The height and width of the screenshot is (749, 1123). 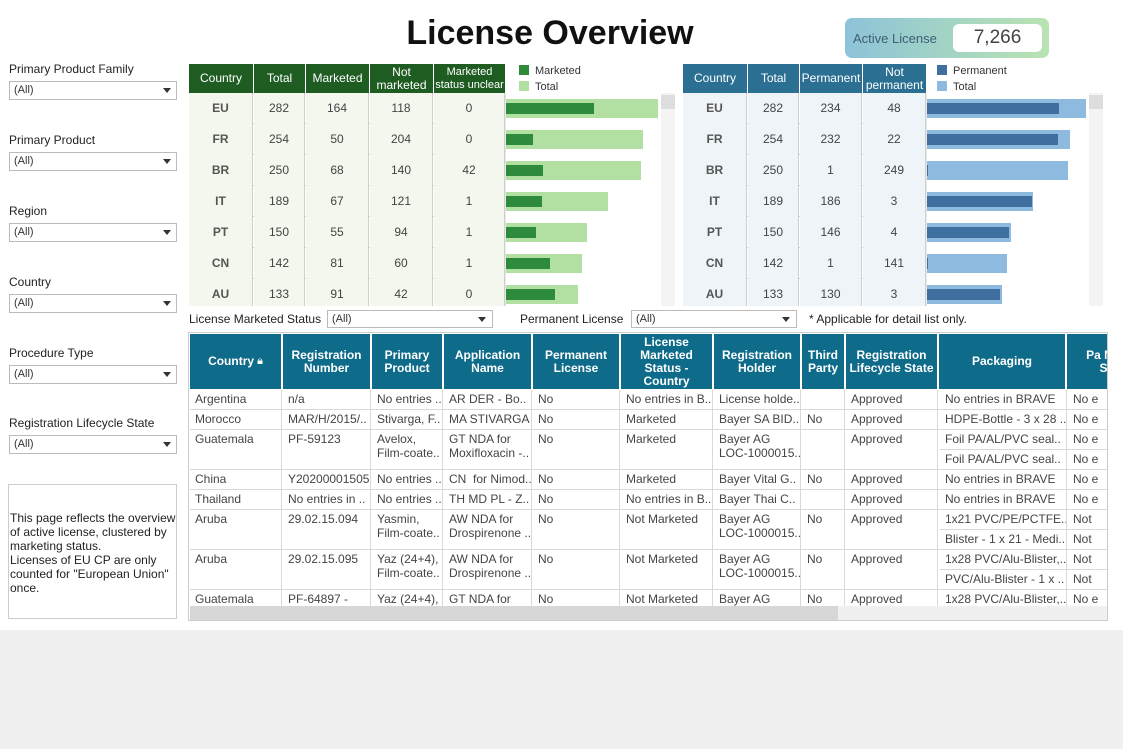 What do you see at coordinates (93, 444) in the screenshot?
I see `registration-lifecycle-state-select: (All)` at bounding box center [93, 444].